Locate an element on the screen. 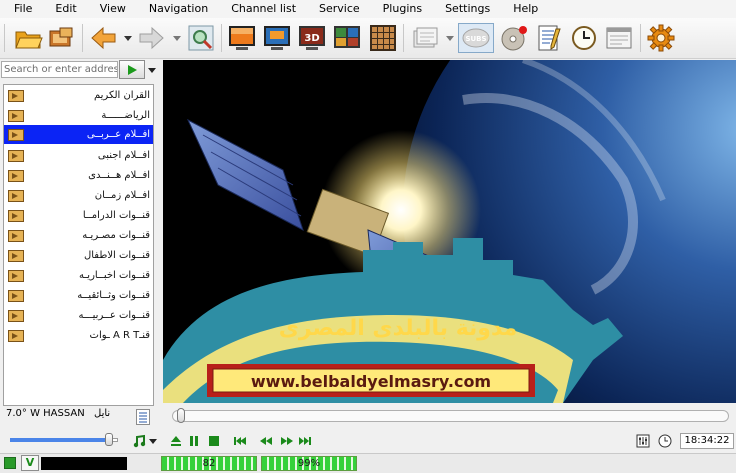 The height and width of the screenshot is (473, 736). channel-label: قنــوات وثــائقيــه is located at coordinates (113, 295).